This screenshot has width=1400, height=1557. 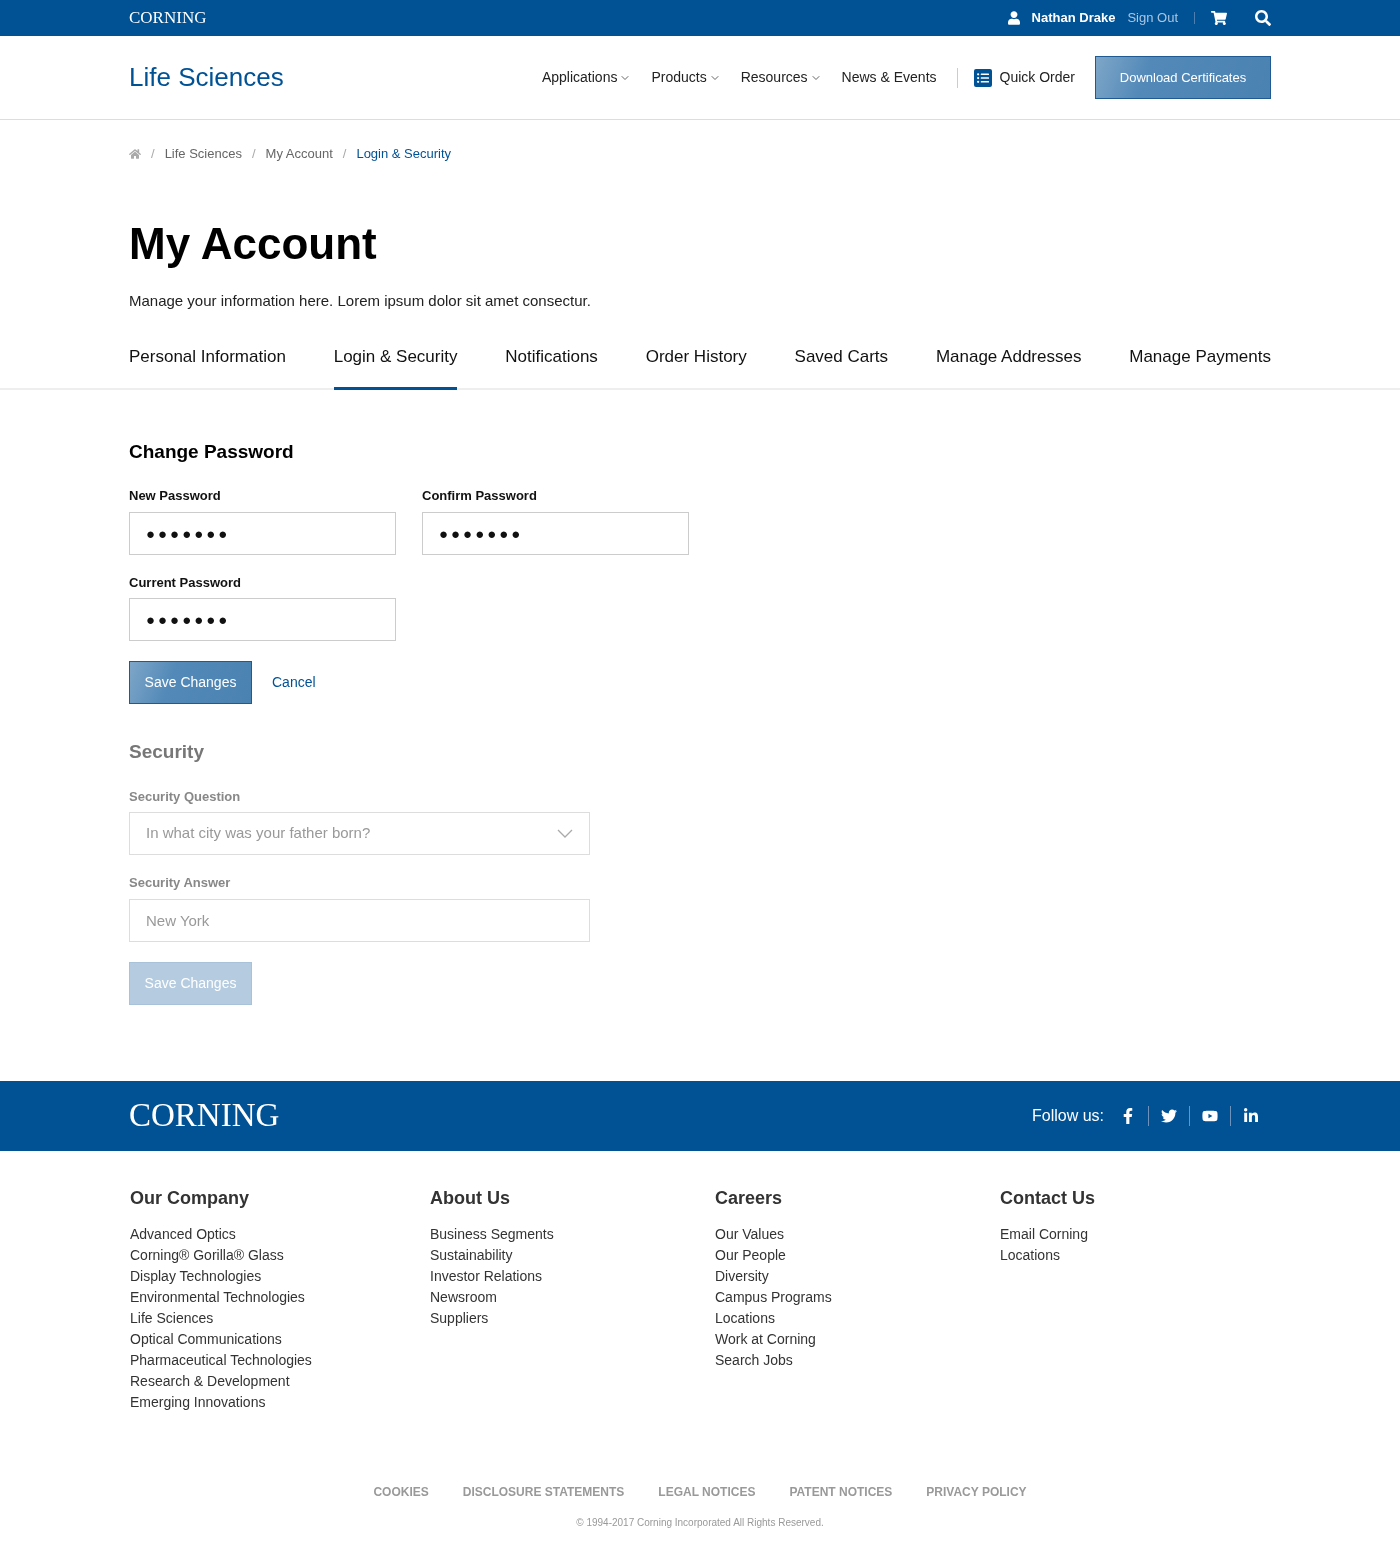 I want to click on user-icon, so click(x=1013, y=18).